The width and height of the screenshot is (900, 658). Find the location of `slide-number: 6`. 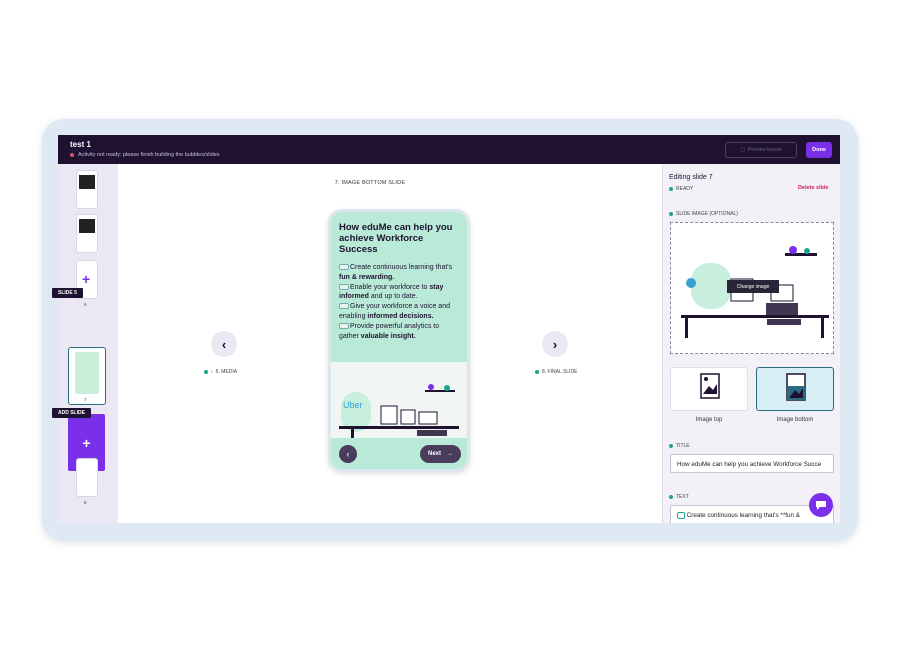

slide-number: 6 is located at coordinates (85, 304).